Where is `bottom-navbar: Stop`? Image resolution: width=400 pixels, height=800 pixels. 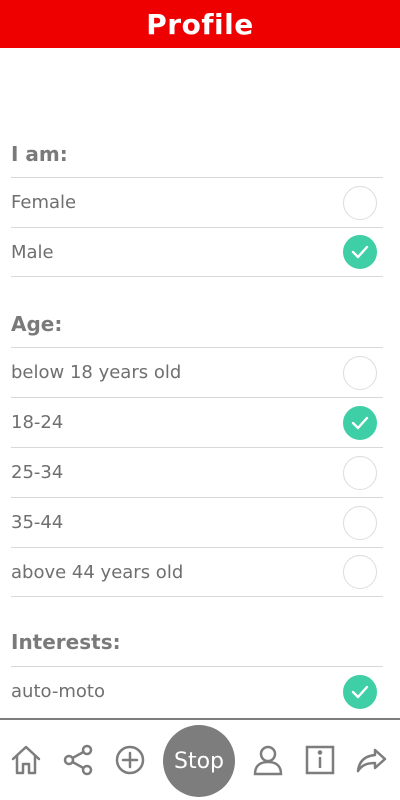
bottom-navbar: Stop is located at coordinates (200, 760).